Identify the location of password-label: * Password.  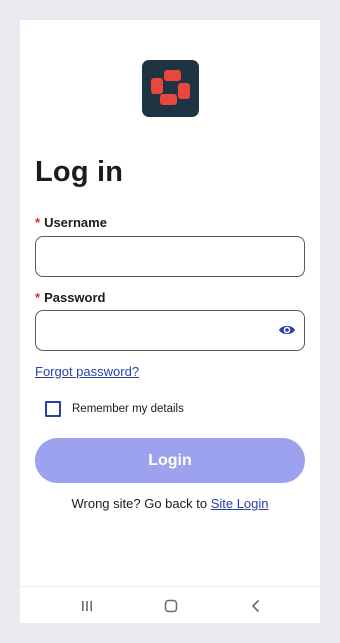
(70, 297).